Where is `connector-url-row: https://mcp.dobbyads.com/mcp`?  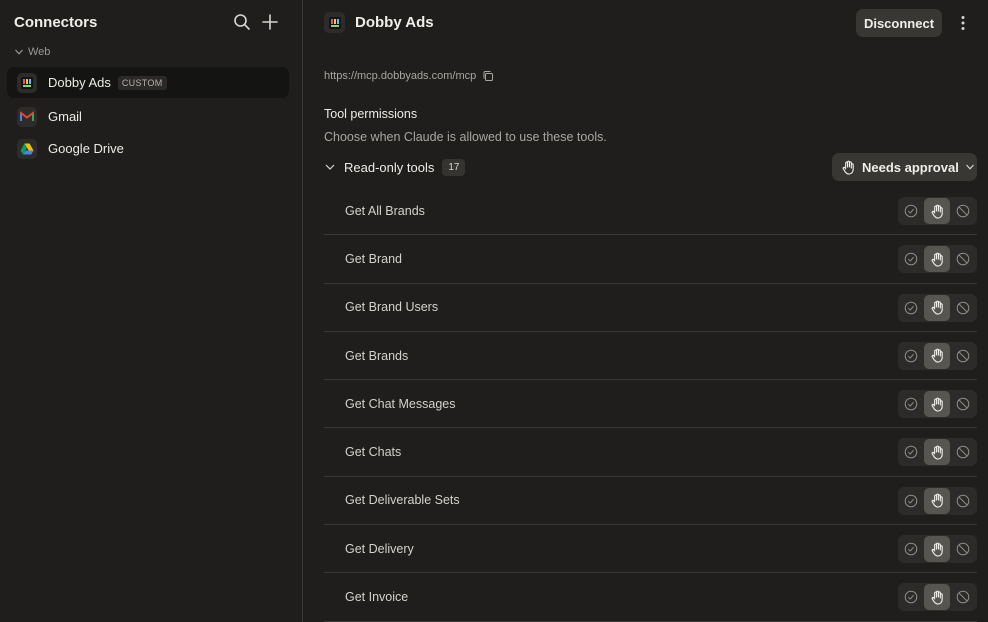
connector-url-row: https://mcp.dobbyads.com/mcp is located at coordinates (409, 76).